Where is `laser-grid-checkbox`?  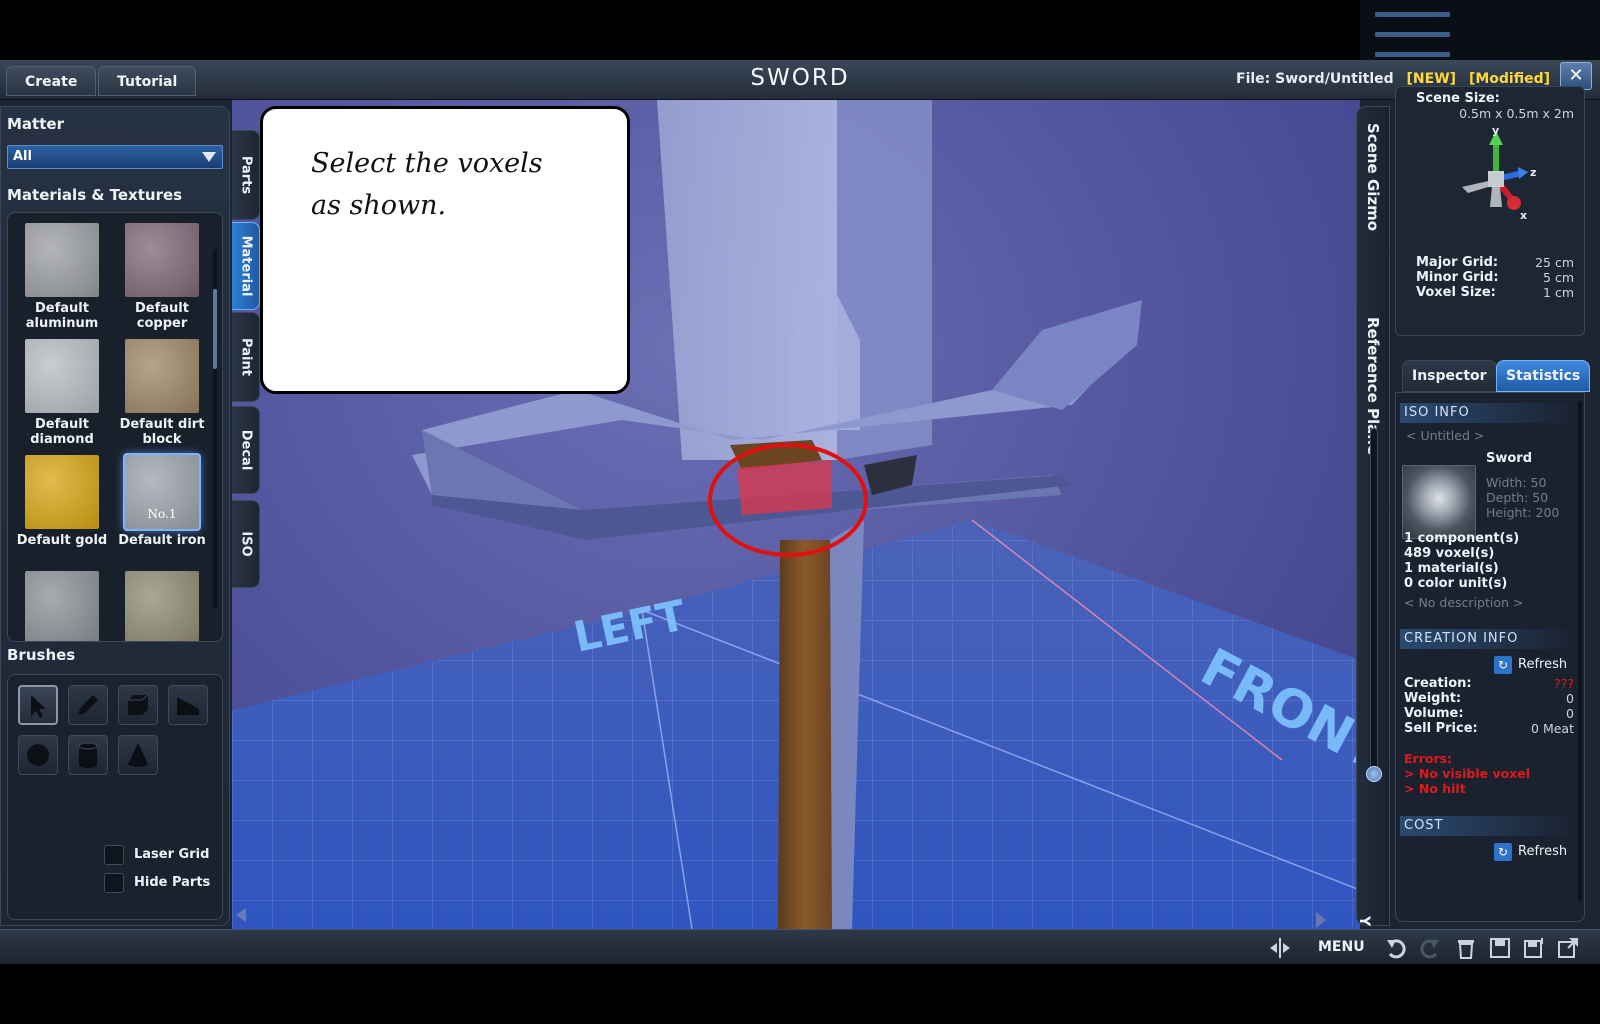
laser-grid-checkbox is located at coordinates (114, 855).